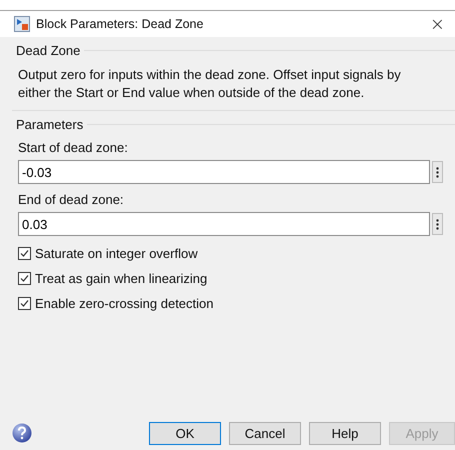  I want to click on input-field: 0.03, so click(224, 224).